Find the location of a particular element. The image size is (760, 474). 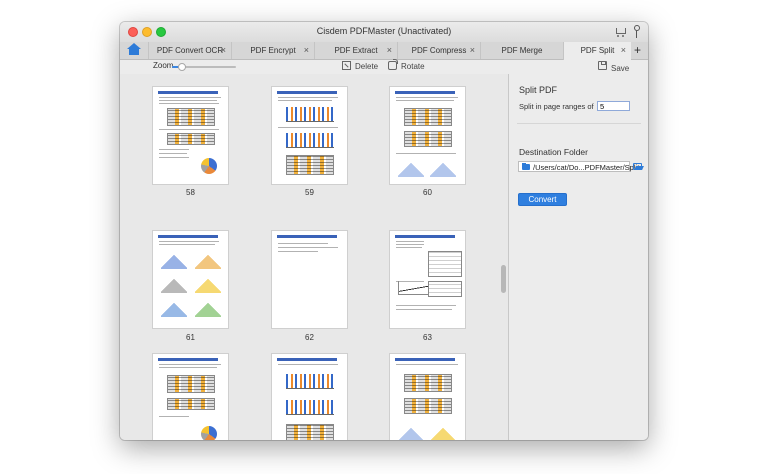

zoom-slider-knob is located at coordinates (181, 67).